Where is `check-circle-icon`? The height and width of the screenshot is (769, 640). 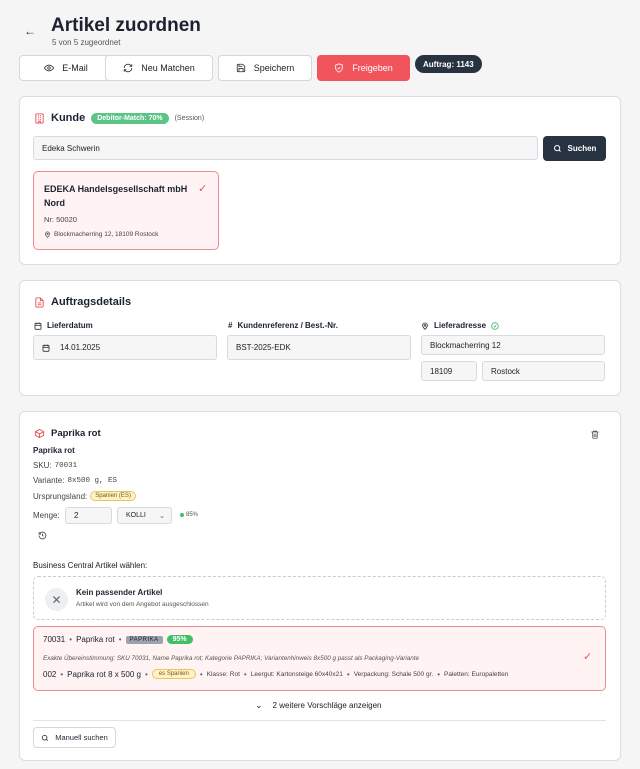 check-circle-icon is located at coordinates (495, 325).